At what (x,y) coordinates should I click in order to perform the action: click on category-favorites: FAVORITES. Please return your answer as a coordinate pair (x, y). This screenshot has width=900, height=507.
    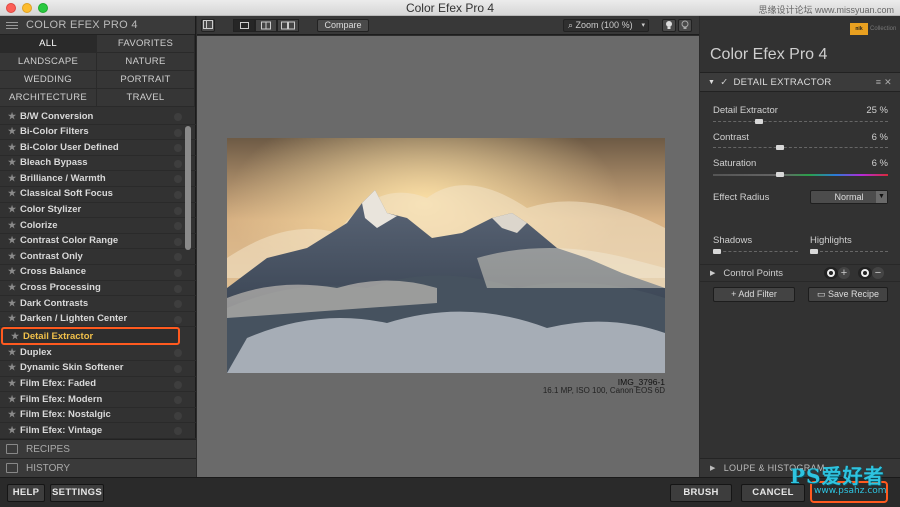
    Looking at the image, I should click on (146, 44).